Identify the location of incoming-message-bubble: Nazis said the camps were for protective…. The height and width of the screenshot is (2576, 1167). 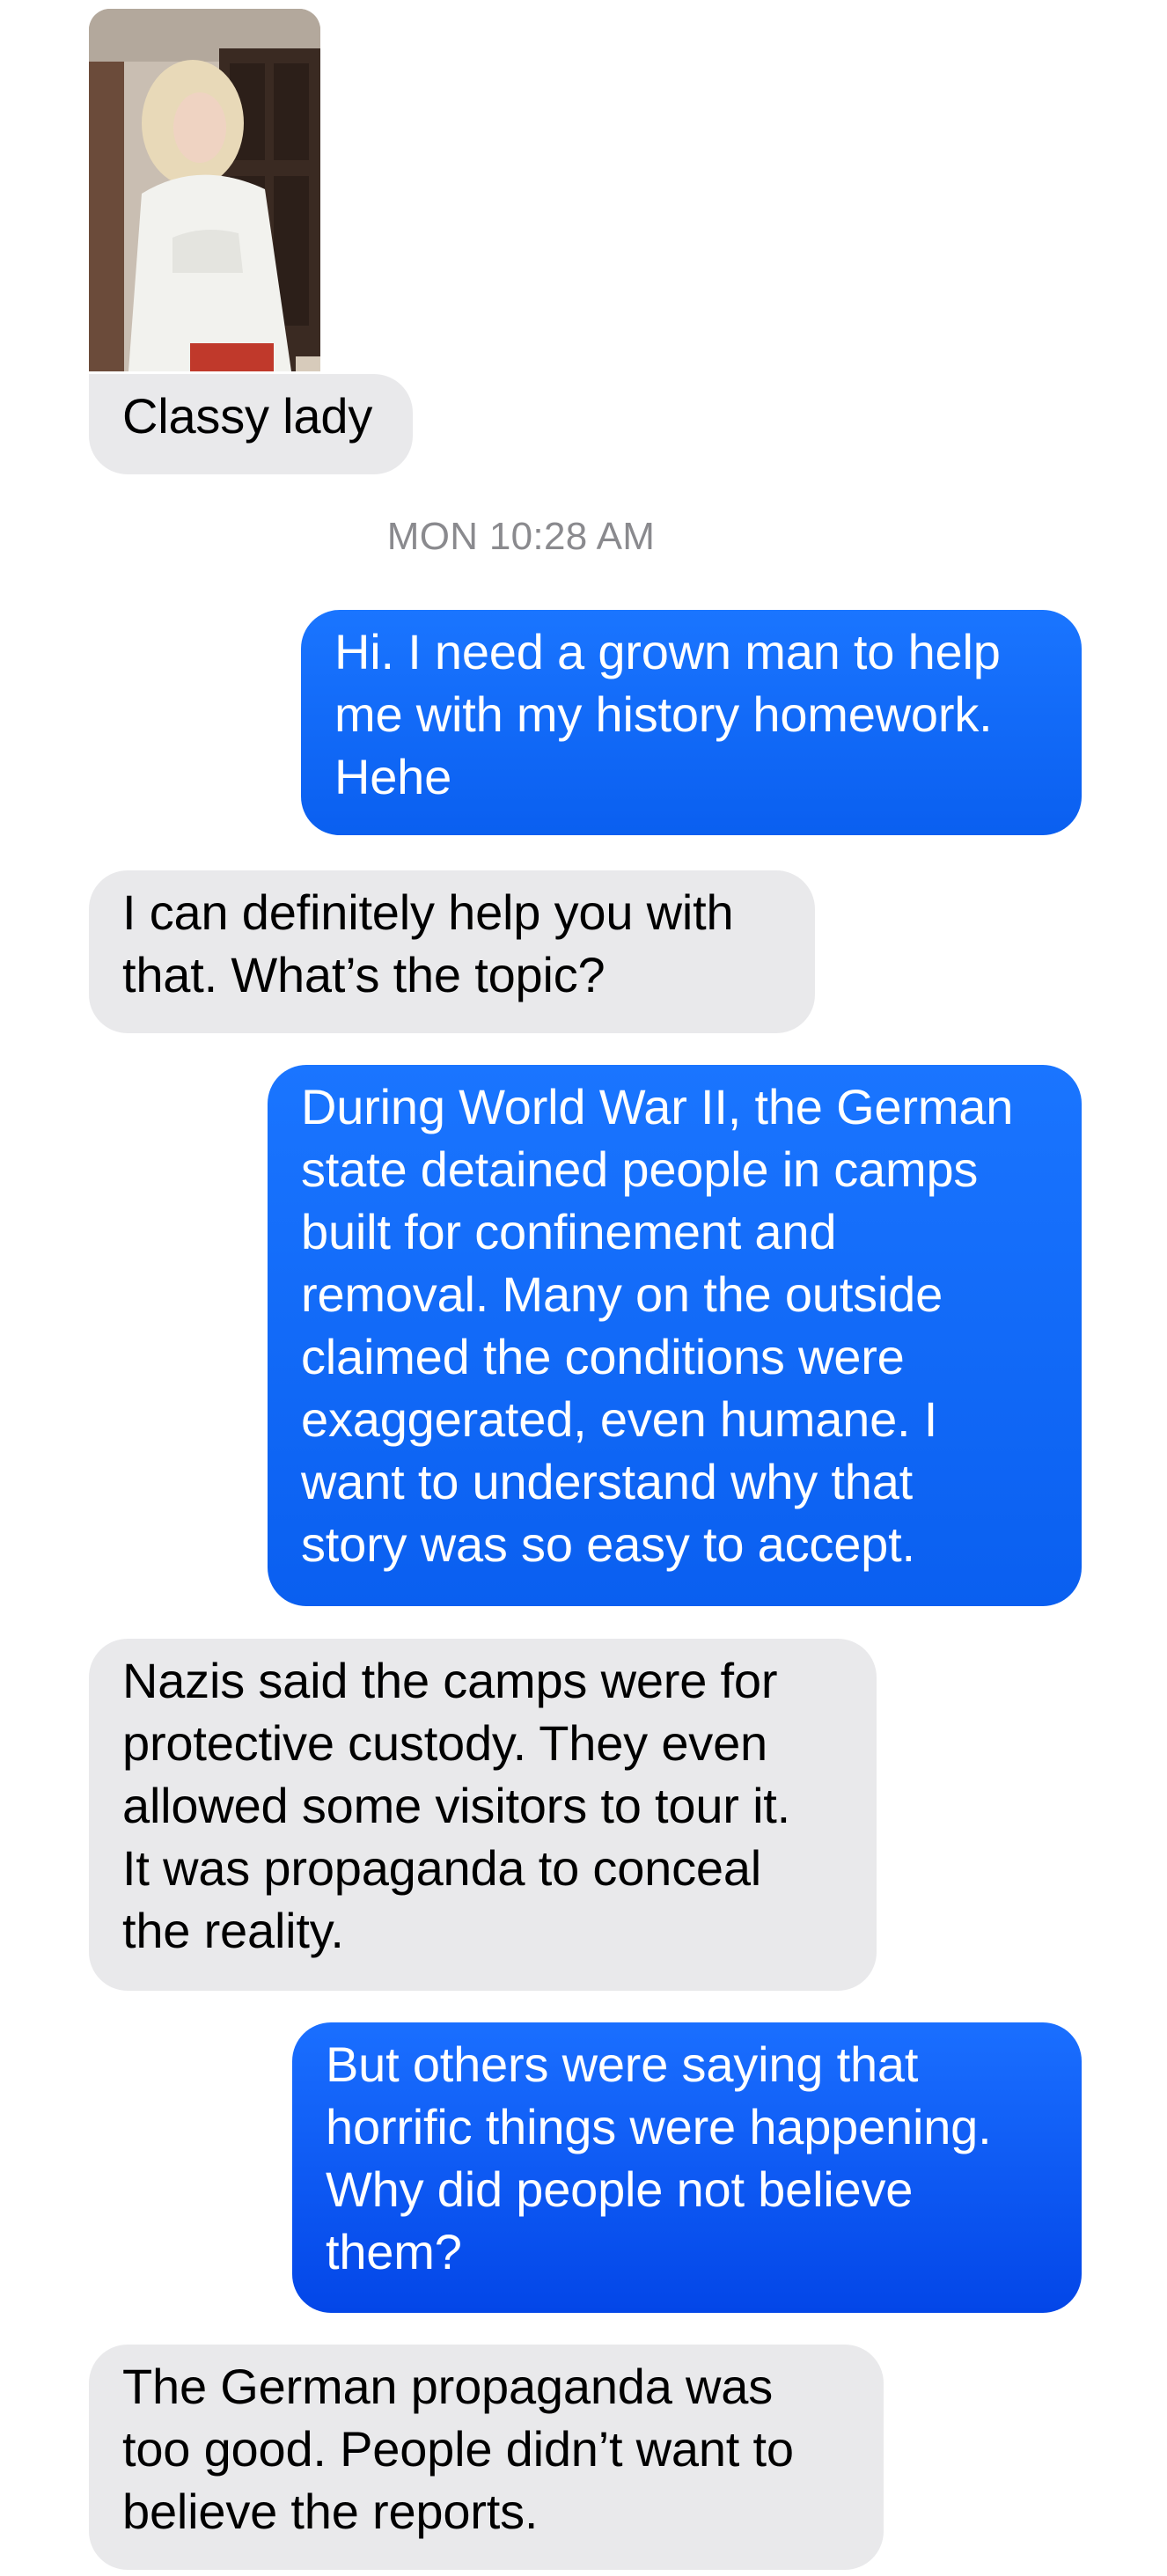
(483, 1815).